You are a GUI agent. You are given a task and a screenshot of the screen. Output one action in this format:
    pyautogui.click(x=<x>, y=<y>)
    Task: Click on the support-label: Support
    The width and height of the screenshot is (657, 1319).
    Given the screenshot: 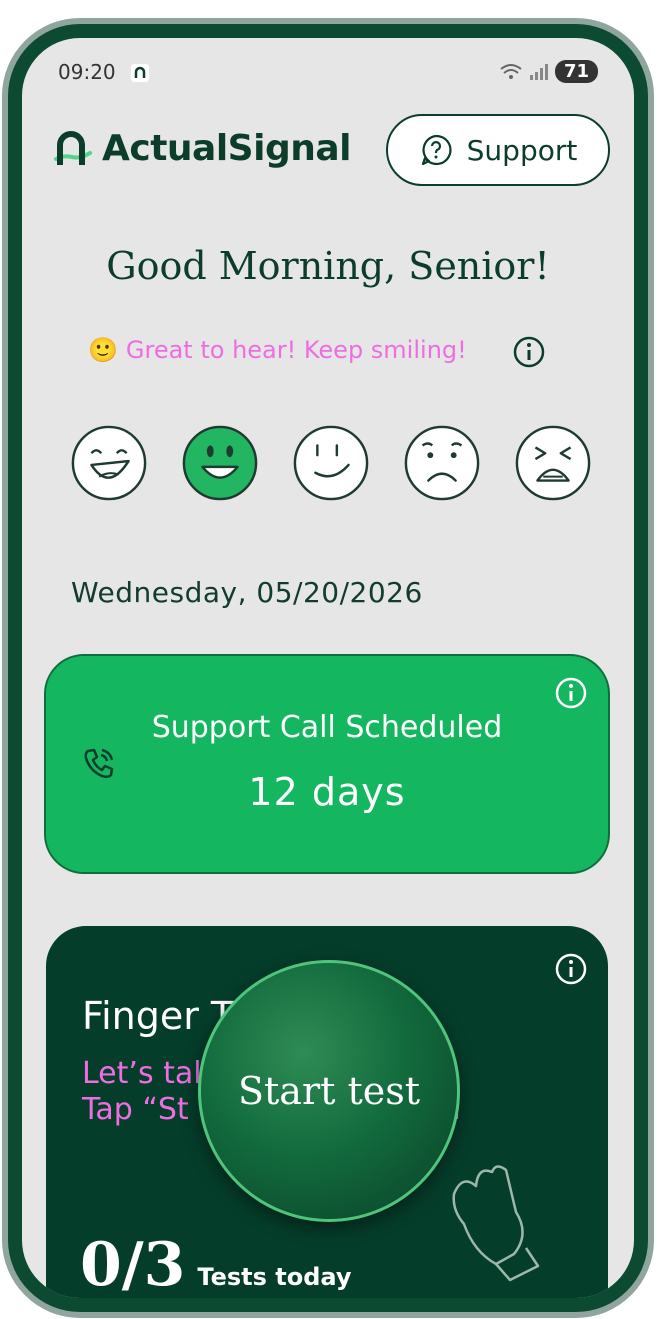 What is the action you would take?
    pyautogui.click(x=522, y=150)
    